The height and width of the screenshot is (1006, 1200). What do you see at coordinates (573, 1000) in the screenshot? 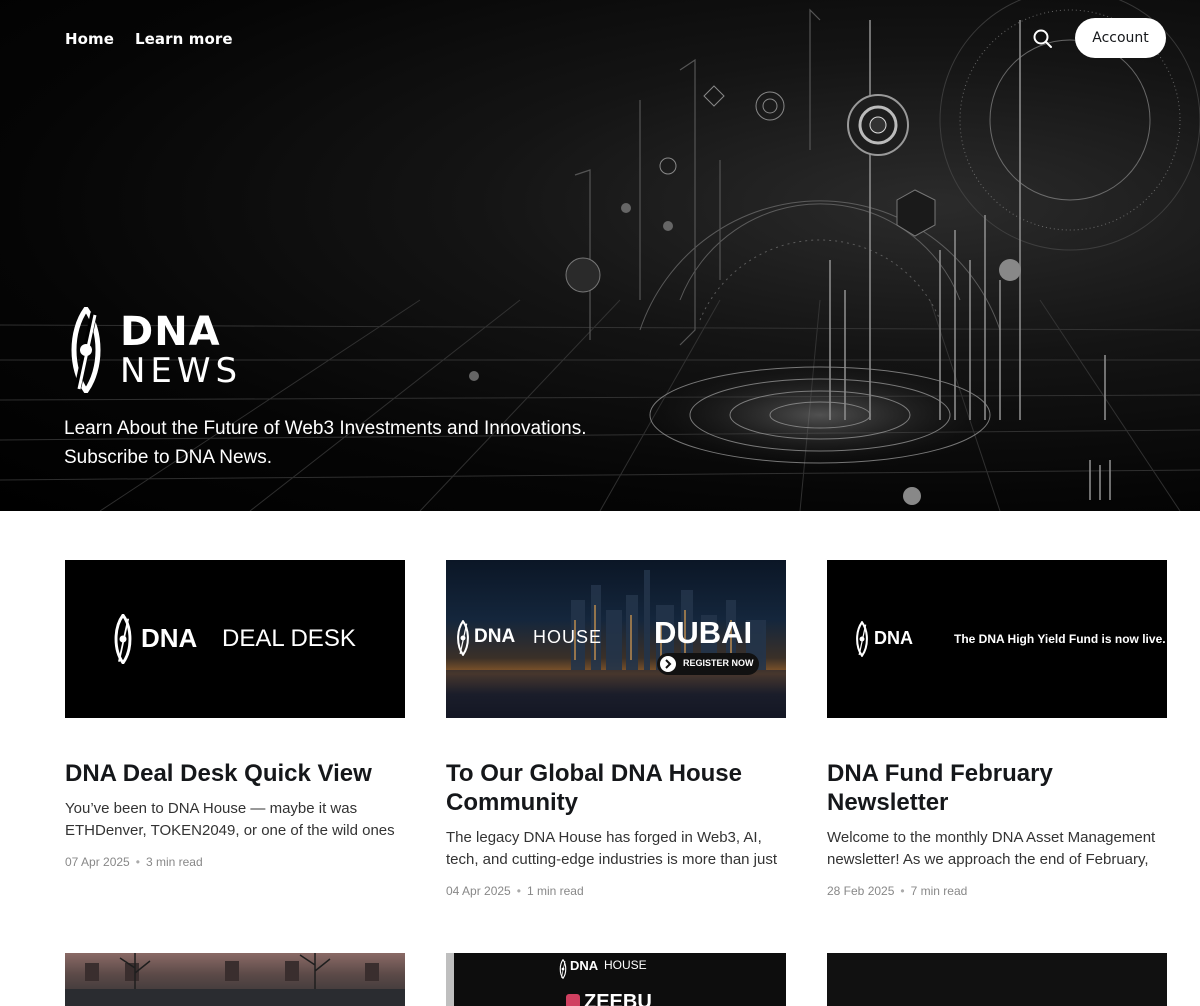
I see `partial-logo-mark` at bounding box center [573, 1000].